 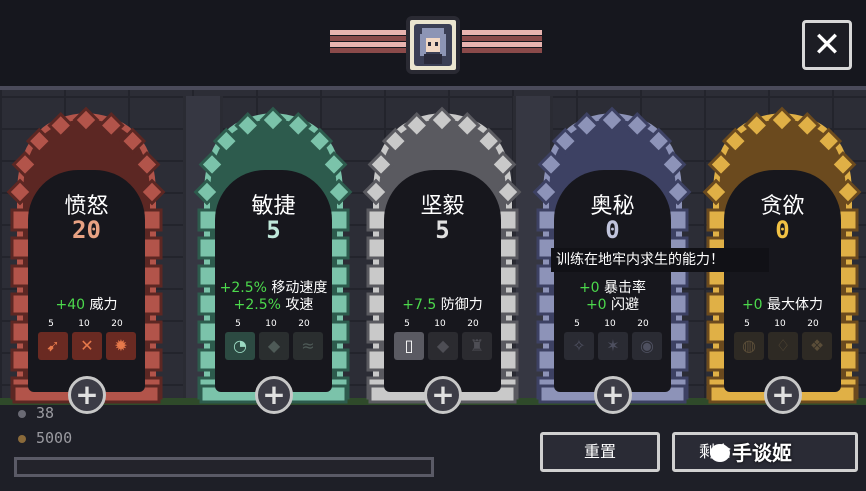 I want to click on skill-slot: ♢, so click(x=783, y=346).